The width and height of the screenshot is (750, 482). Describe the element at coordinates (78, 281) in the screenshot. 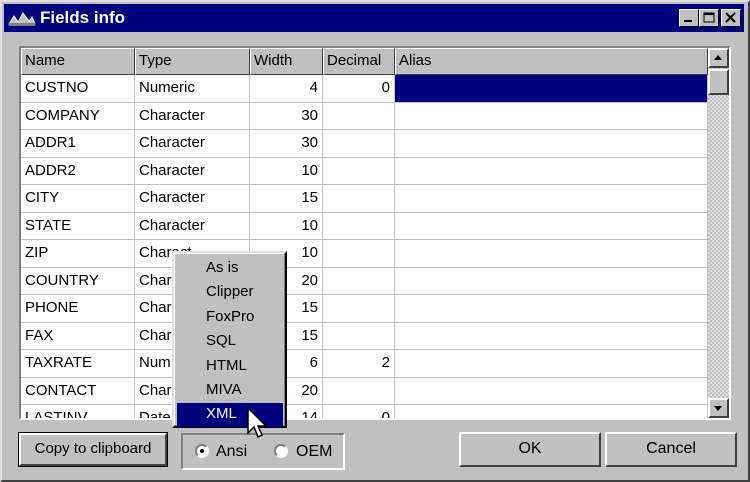

I see `cell-name: COUNTRY` at that location.